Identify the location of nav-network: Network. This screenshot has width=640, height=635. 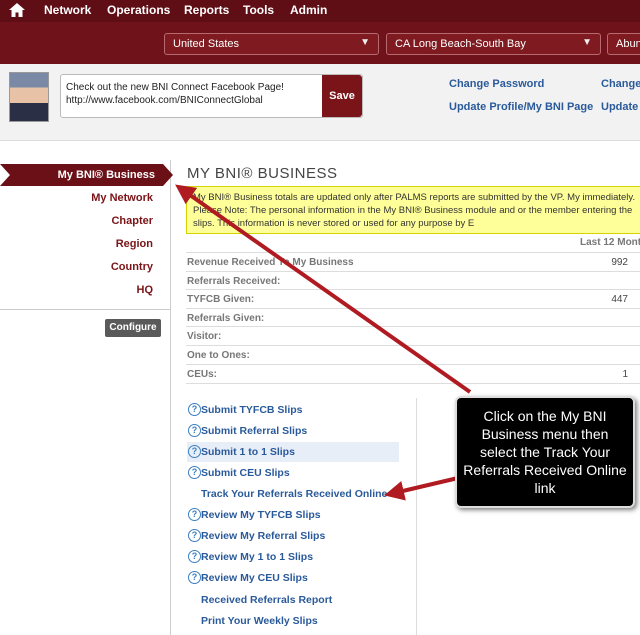
(67, 10).